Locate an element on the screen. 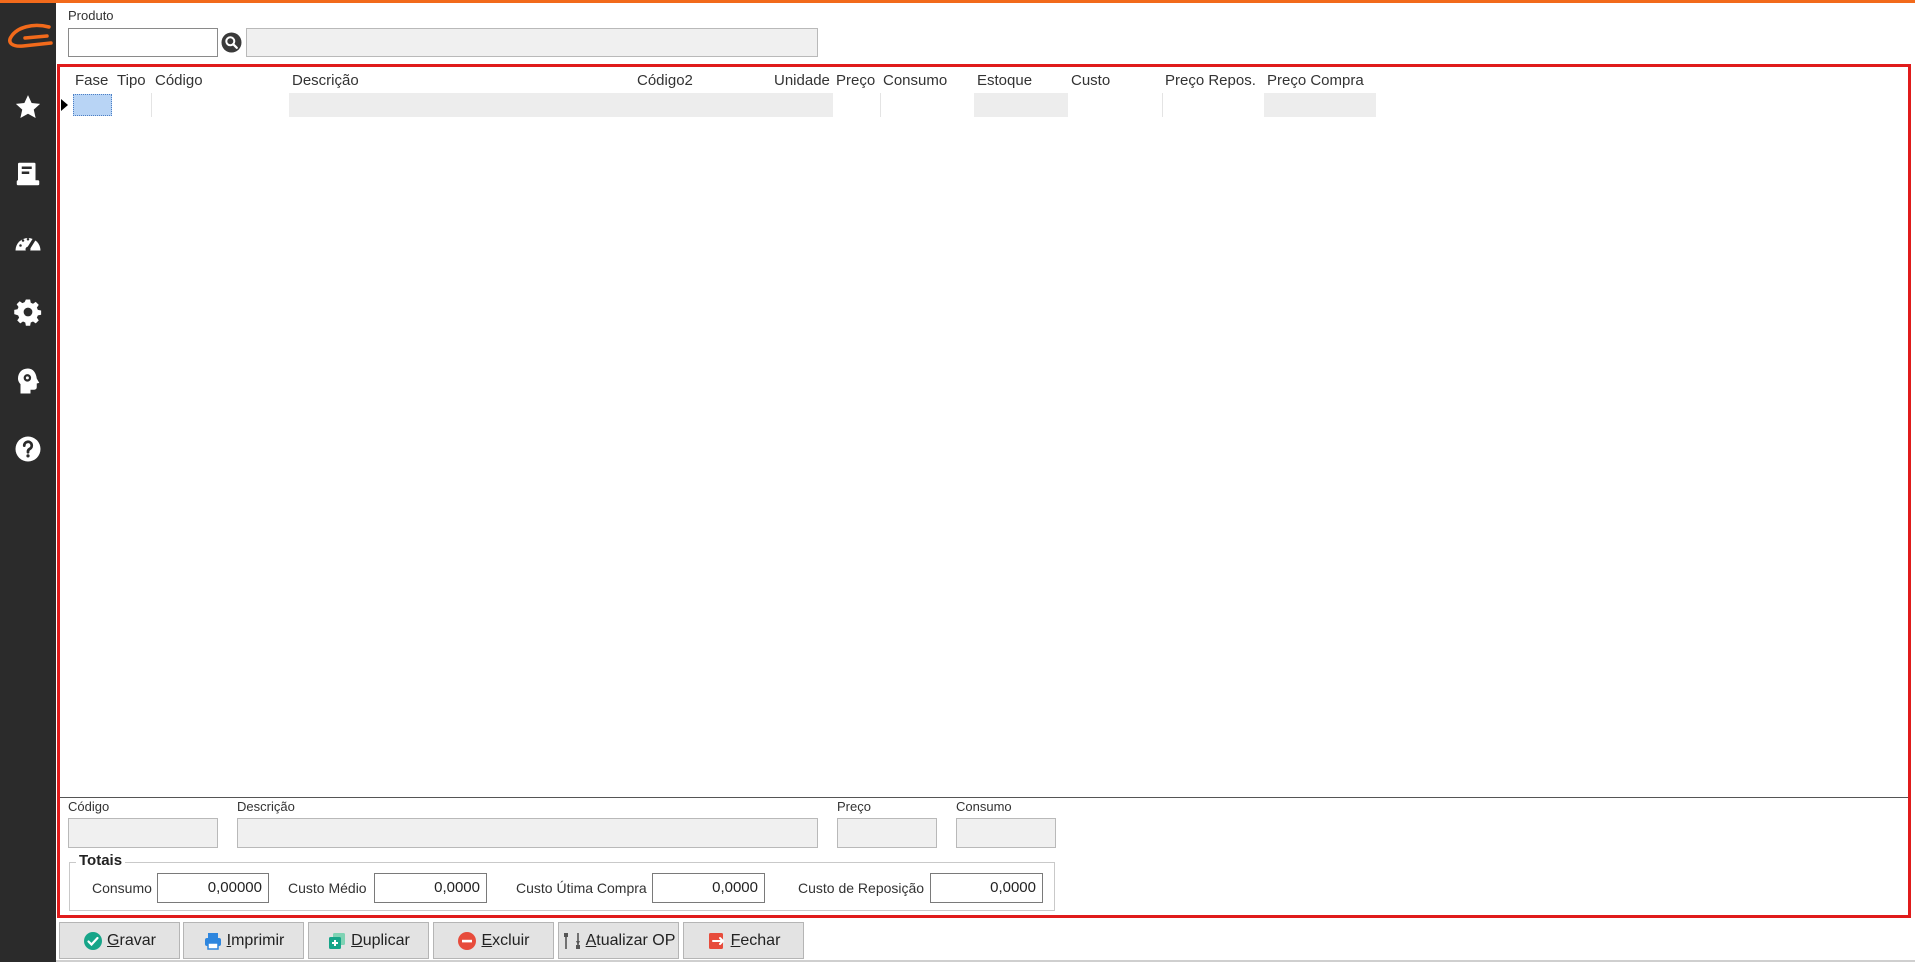  top-accent-bar is located at coordinates (957, 1).